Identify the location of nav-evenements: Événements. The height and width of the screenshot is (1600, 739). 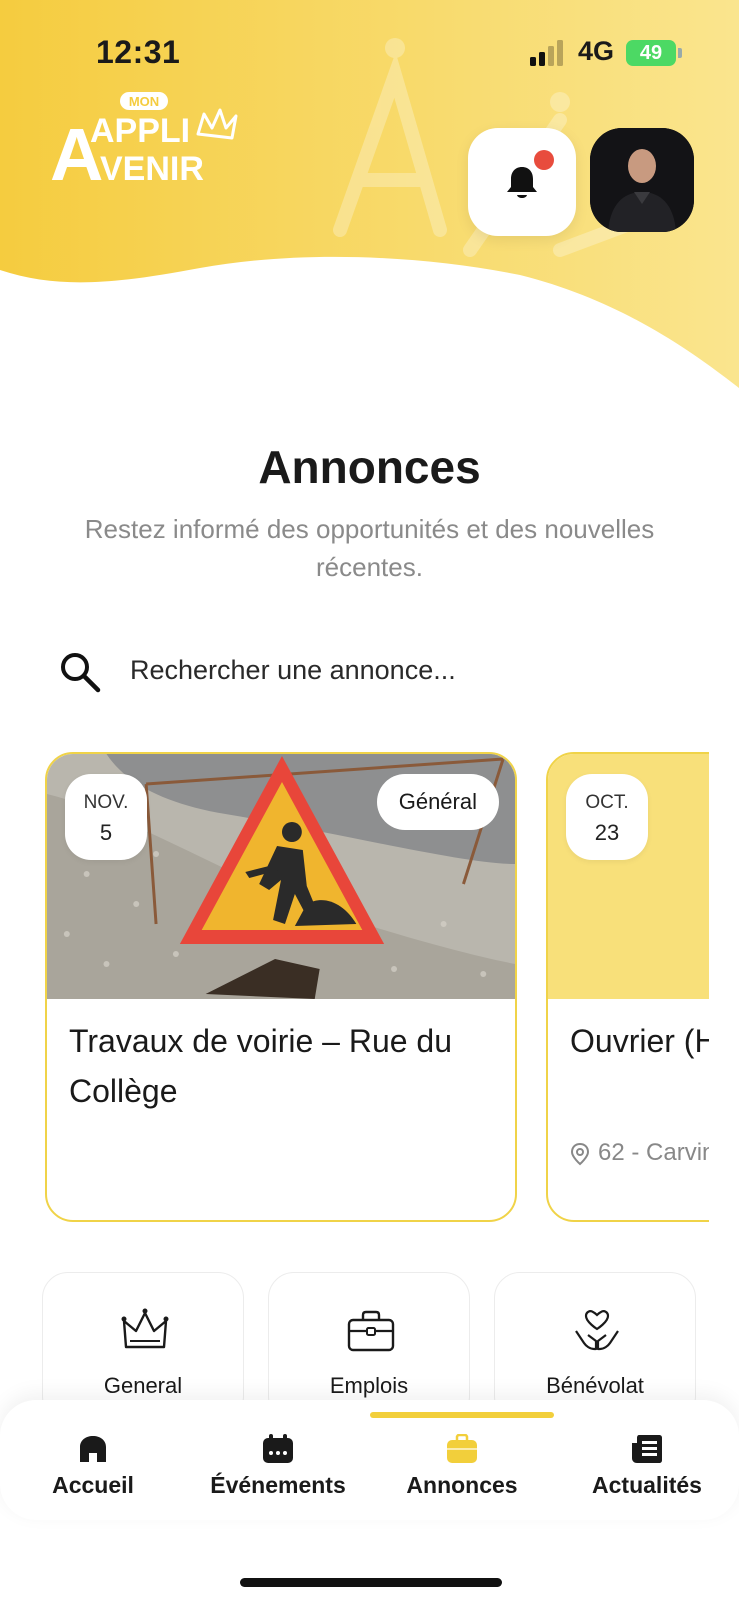
(278, 1474).